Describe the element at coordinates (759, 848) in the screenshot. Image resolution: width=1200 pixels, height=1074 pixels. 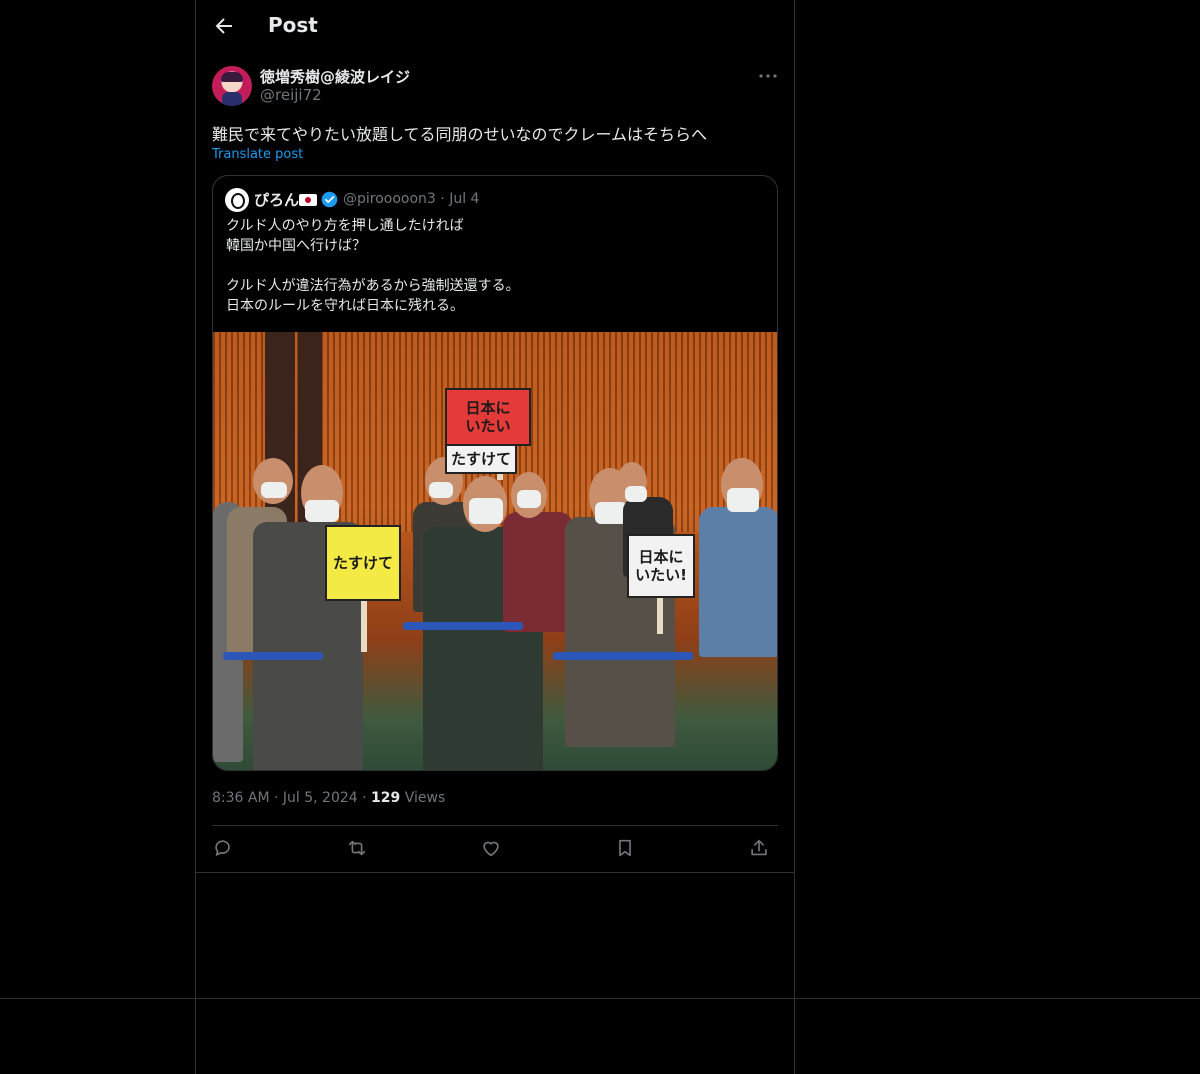
I see `share-icon` at that location.